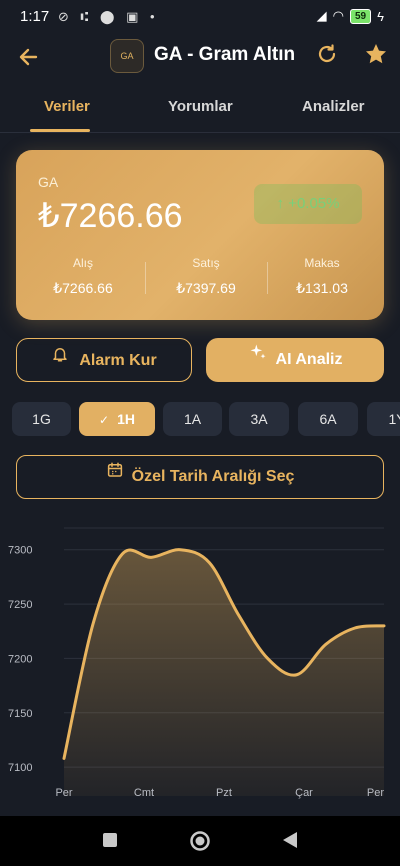  What do you see at coordinates (60, 130) in the screenshot?
I see `active-tab-indicator` at bounding box center [60, 130].